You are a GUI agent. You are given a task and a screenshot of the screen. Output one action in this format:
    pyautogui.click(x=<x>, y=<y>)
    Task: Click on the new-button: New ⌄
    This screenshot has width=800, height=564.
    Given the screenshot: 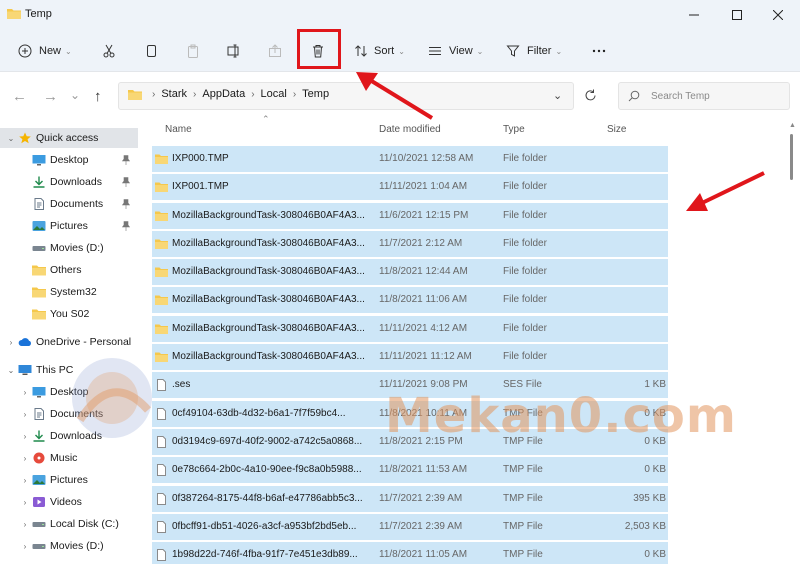 What is the action you would take?
    pyautogui.click(x=45, y=51)
    